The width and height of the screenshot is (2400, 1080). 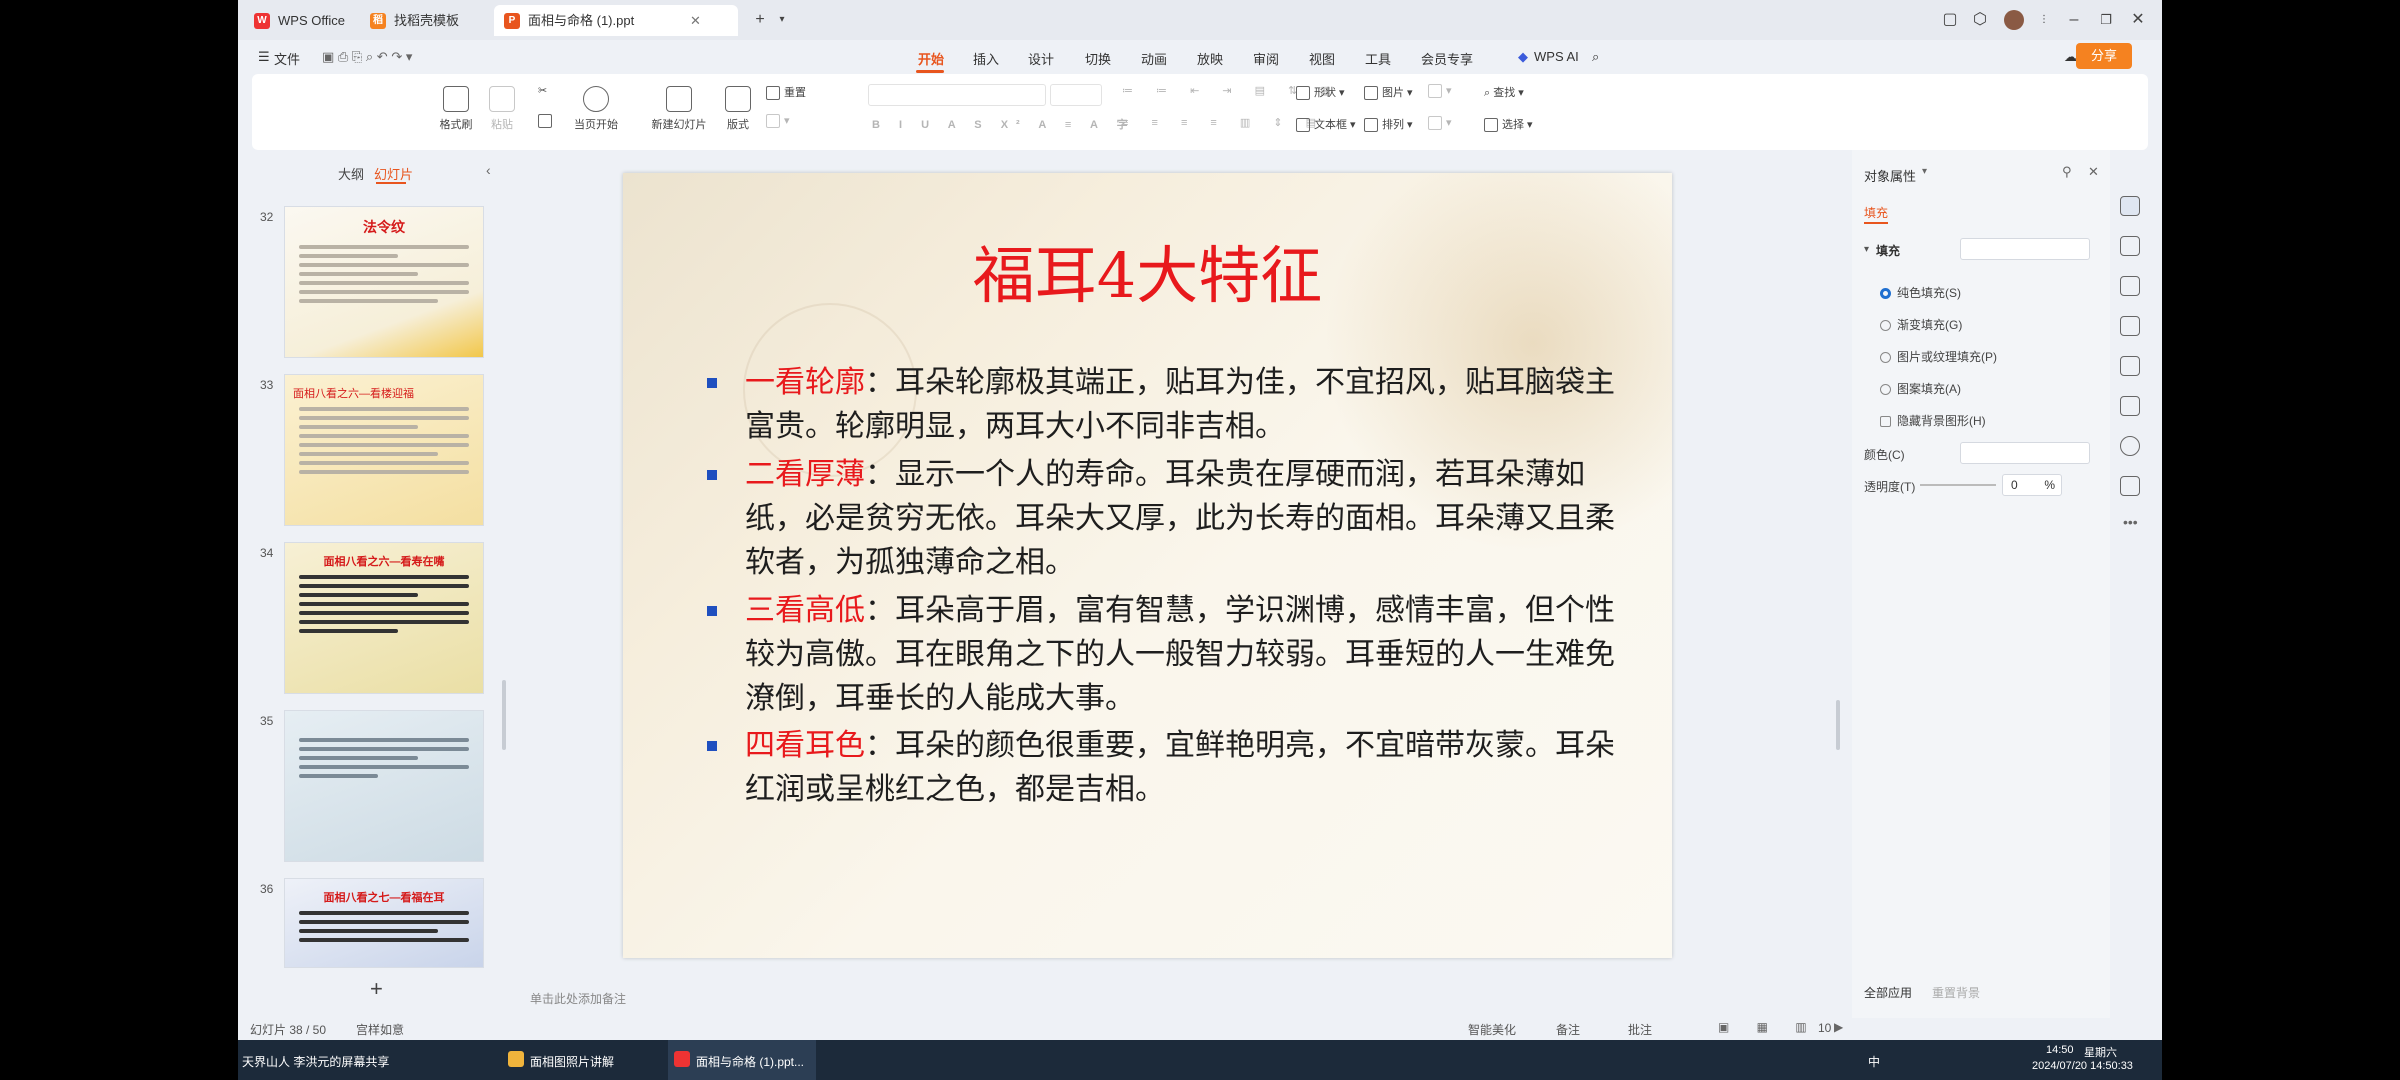 What do you see at coordinates (1876, 212) in the screenshot?
I see `tab-fill: 填充` at bounding box center [1876, 212].